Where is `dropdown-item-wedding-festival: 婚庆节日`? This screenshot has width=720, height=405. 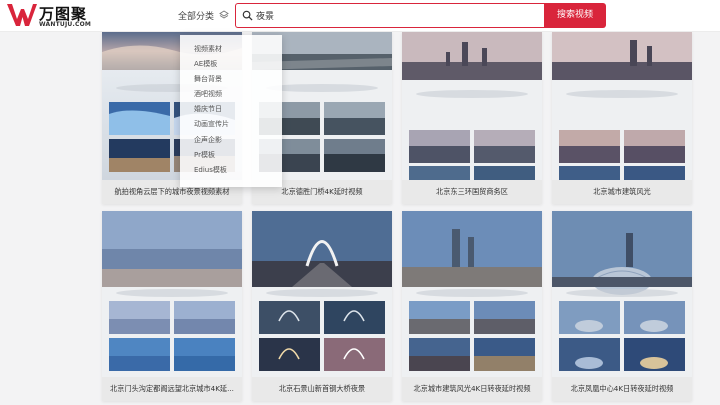
dropdown-item-wedding-festival: 婚庆节日 is located at coordinates (231, 109).